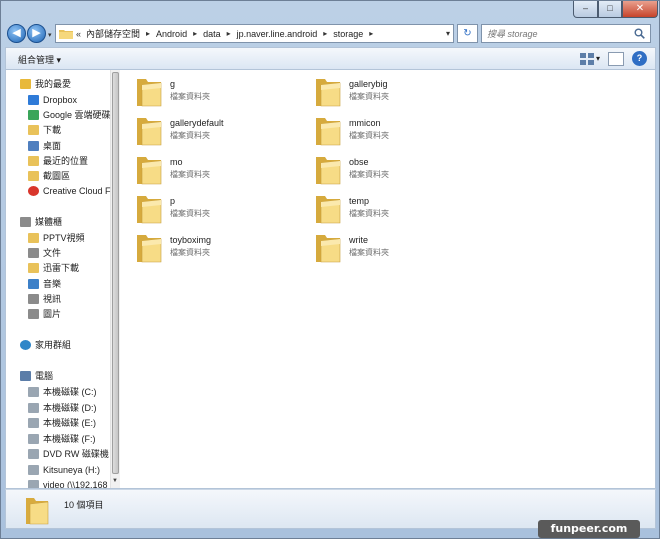 This screenshot has width=660, height=539. Describe the element at coordinates (52, 99) in the screenshot. I see `sidebar-item-favorite: Dropbox` at that location.